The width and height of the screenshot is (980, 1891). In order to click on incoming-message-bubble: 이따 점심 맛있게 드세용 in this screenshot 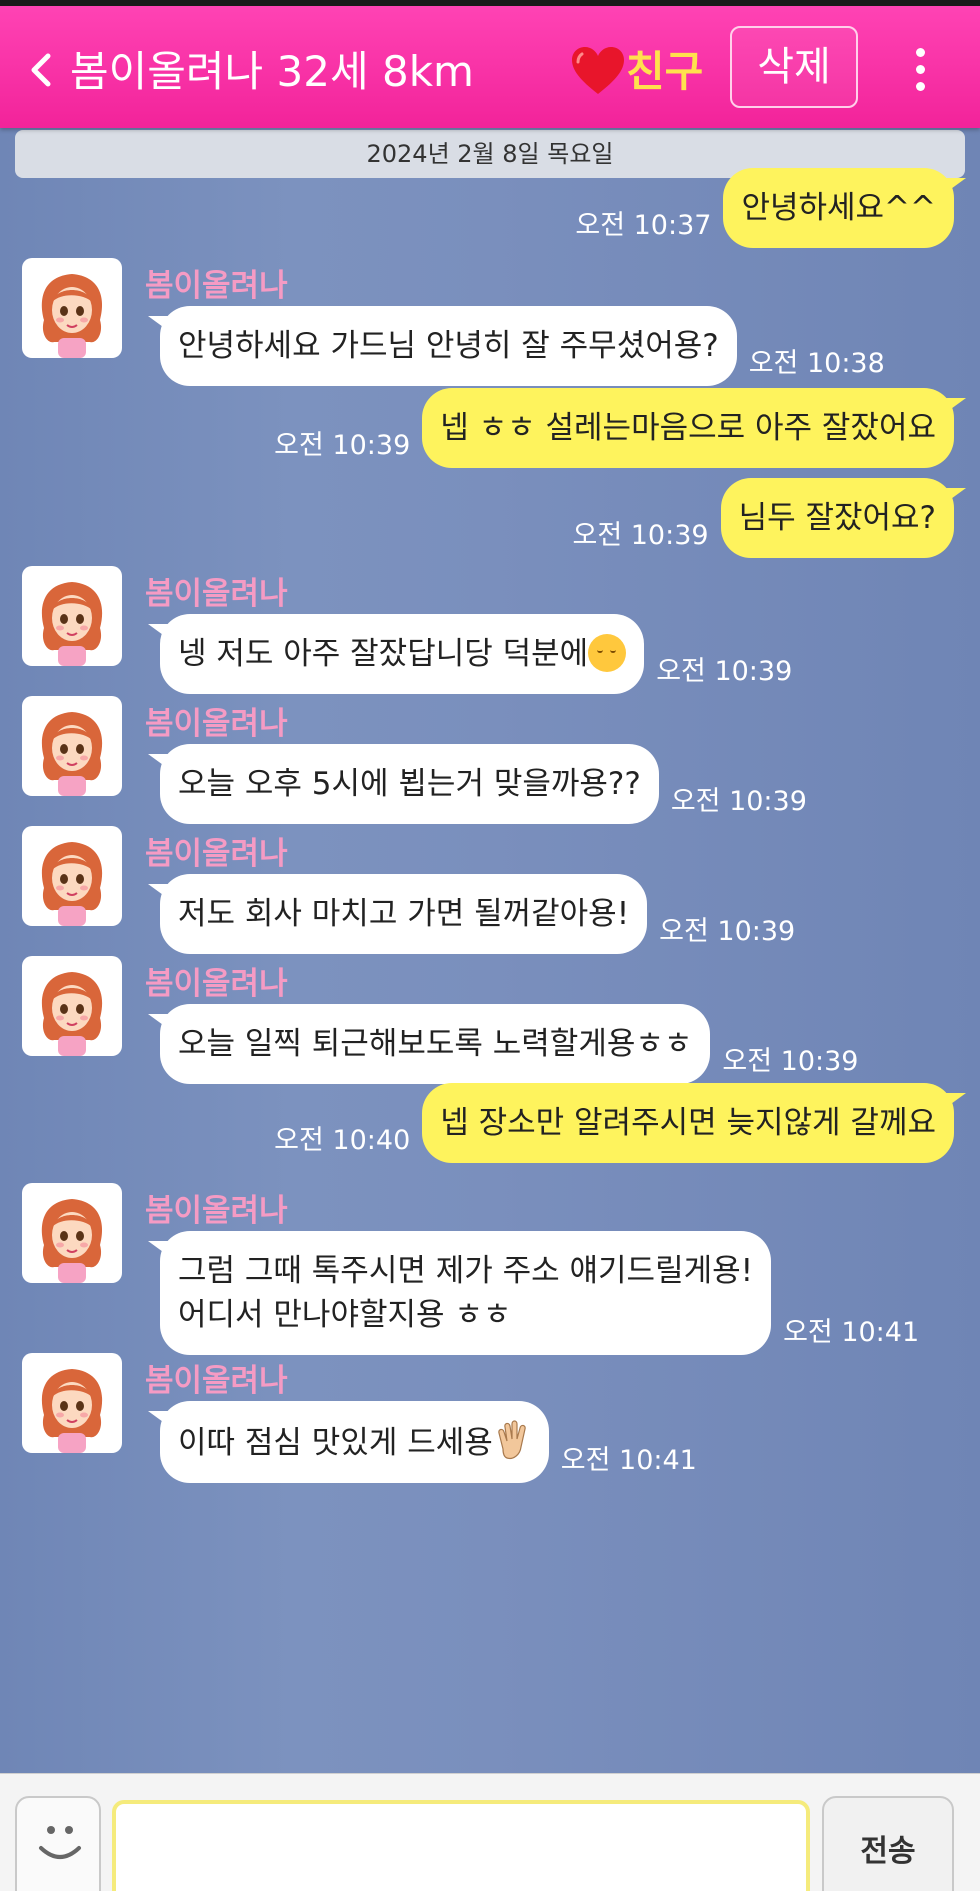, I will do `click(348, 1442)`.